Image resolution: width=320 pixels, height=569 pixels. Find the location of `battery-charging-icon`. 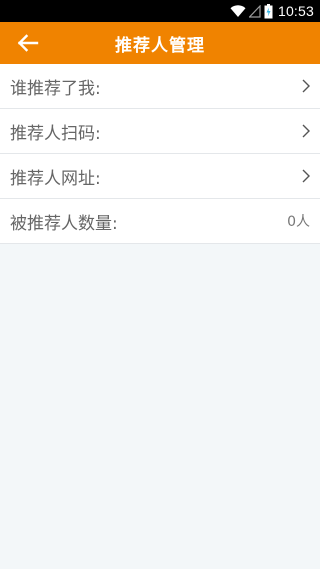

battery-charging-icon is located at coordinates (268, 11).